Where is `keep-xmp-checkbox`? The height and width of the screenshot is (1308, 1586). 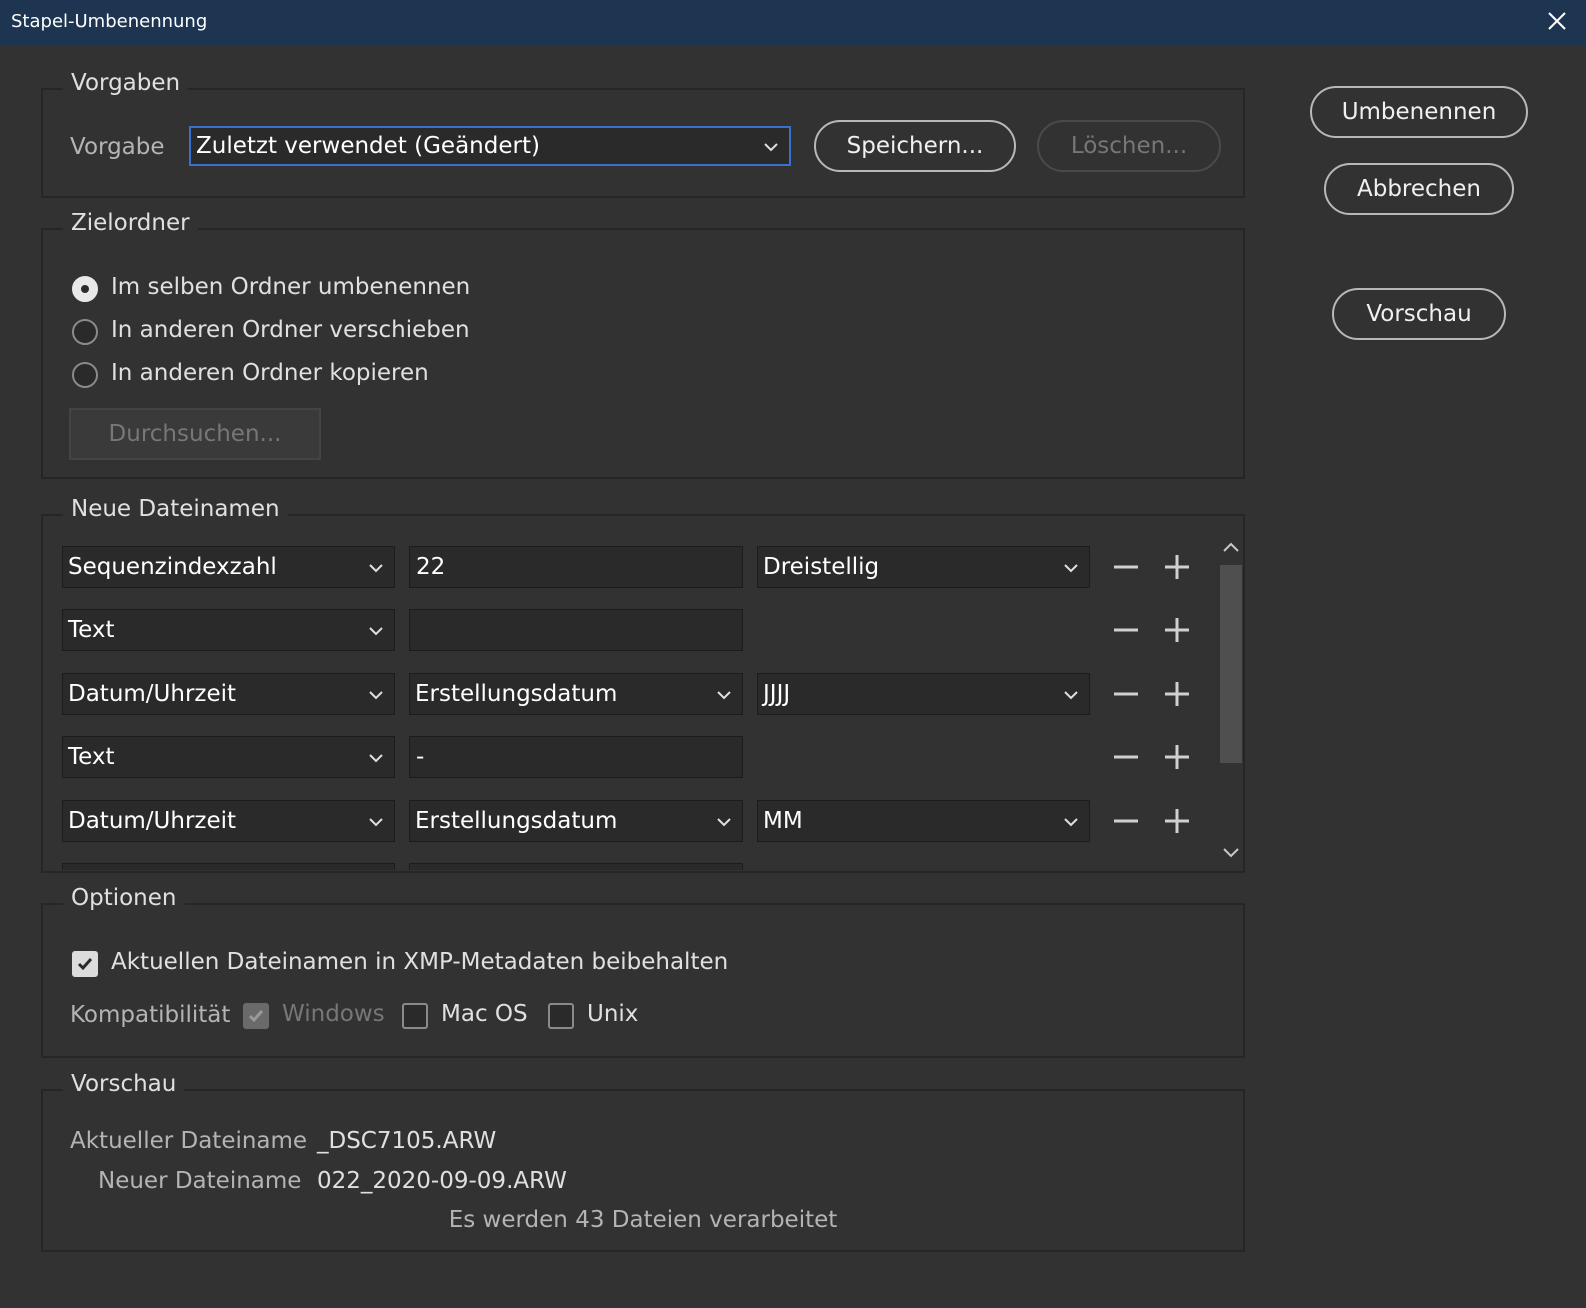 keep-xmp-checkbox is located at coordinates (85, 964).